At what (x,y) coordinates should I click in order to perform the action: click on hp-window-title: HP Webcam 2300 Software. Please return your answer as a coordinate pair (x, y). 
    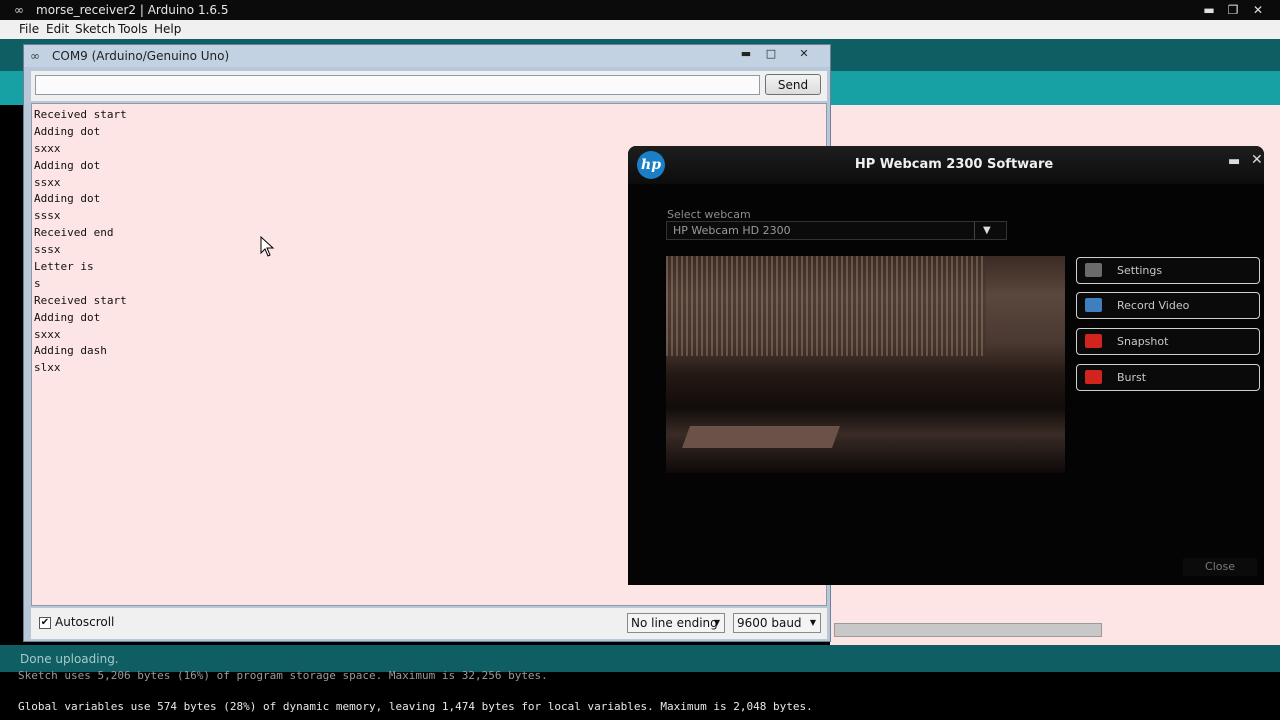
    Looking at the image, I should click on (954, 164).